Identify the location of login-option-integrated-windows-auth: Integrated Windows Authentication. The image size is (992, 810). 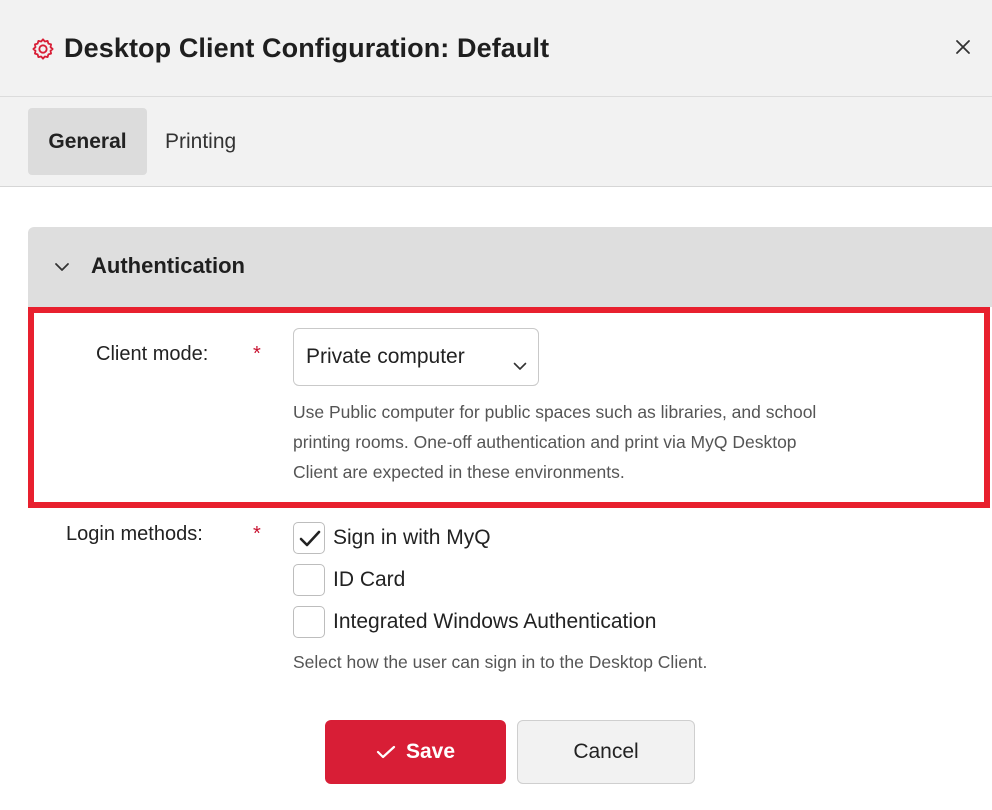
(474, 622).